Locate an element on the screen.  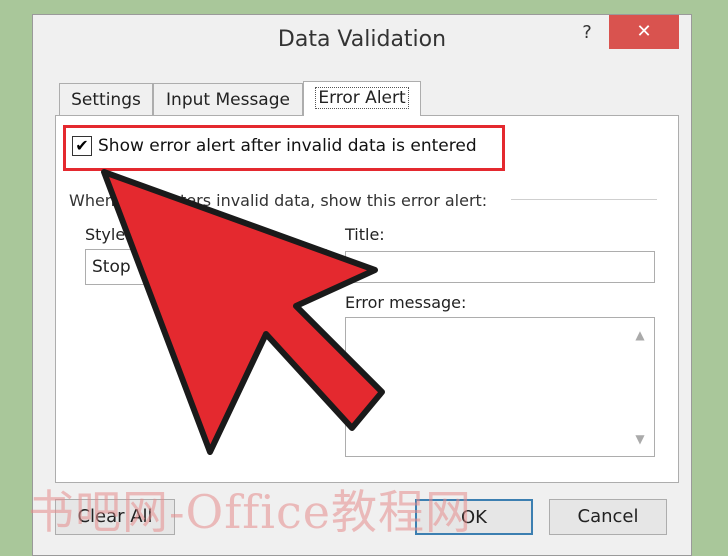
tab-input-message: Input Message is located at coordinates (228, 99).